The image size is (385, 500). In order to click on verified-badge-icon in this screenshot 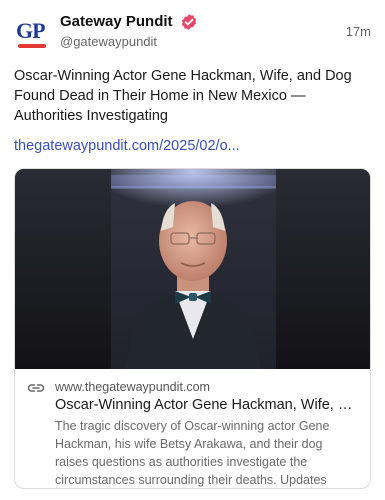, I will do `click(189, 22)`.